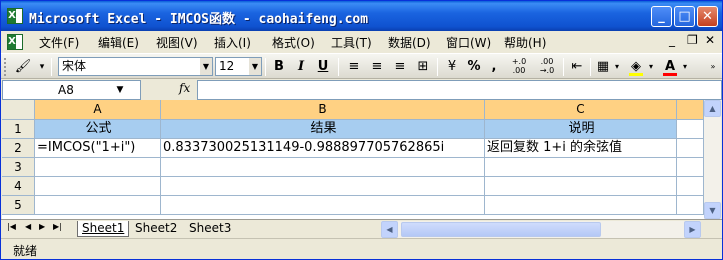 This screenshot has height=260, width=723. I want to click on merge-center-icon: ⊞, so click(423, 67).